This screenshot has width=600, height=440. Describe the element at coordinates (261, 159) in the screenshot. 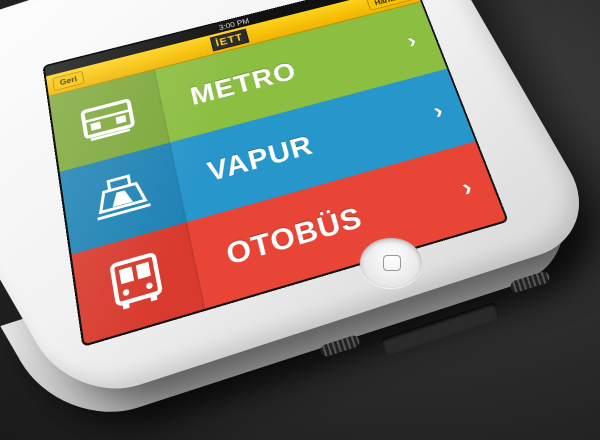

I see `vapur-label: VAPUR` at that location.